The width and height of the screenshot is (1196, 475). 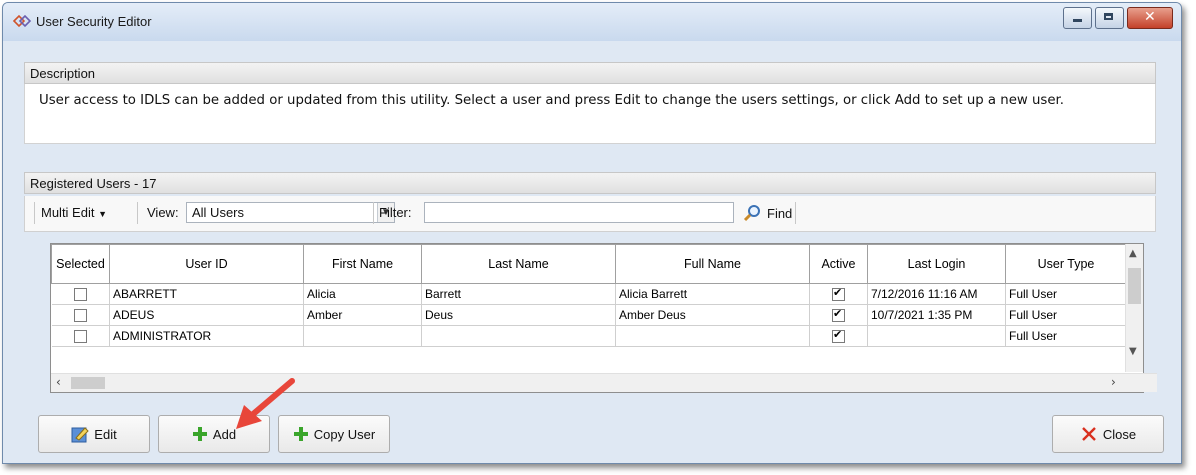 I want to click on minimize-icon, so click(x=1077, y=20).